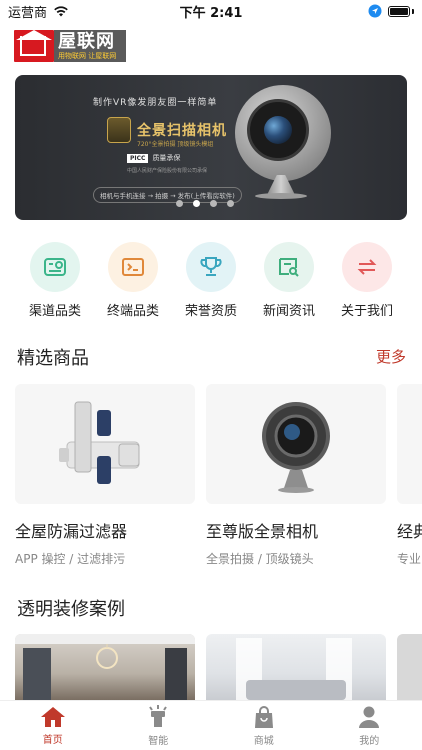 The height and width of the screenshot is (750, 422). I want to click on category-label: 关于我们, so click(366, 311).